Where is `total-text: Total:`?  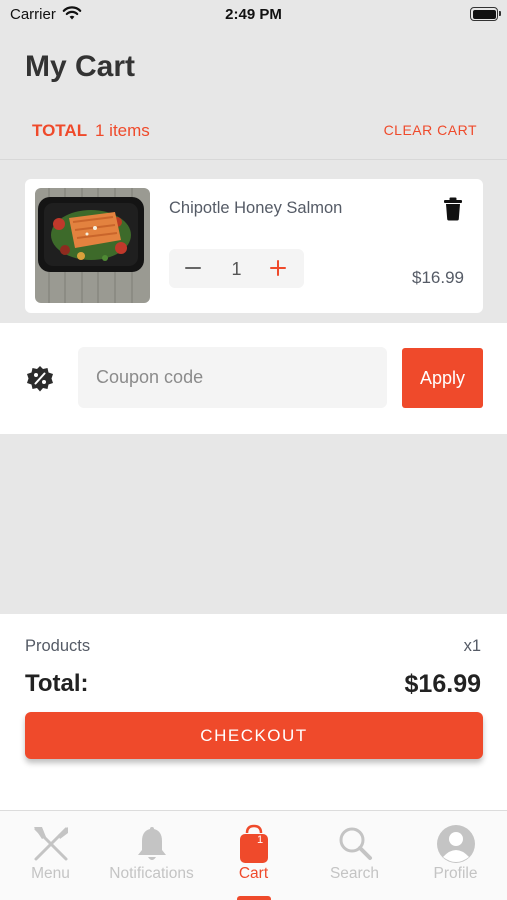
total-text: Total: is located at coordinates (57, 683).